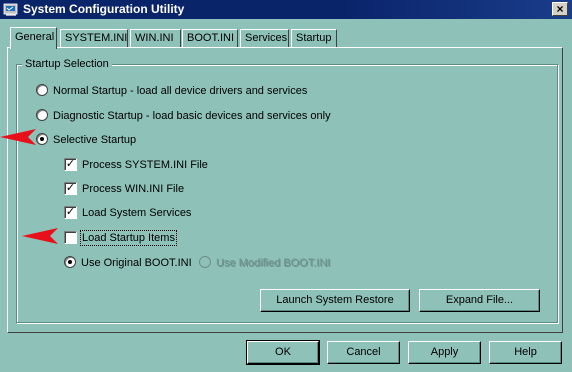  I want to click on load-system-services-label: Load System Services, so click(137, 213).